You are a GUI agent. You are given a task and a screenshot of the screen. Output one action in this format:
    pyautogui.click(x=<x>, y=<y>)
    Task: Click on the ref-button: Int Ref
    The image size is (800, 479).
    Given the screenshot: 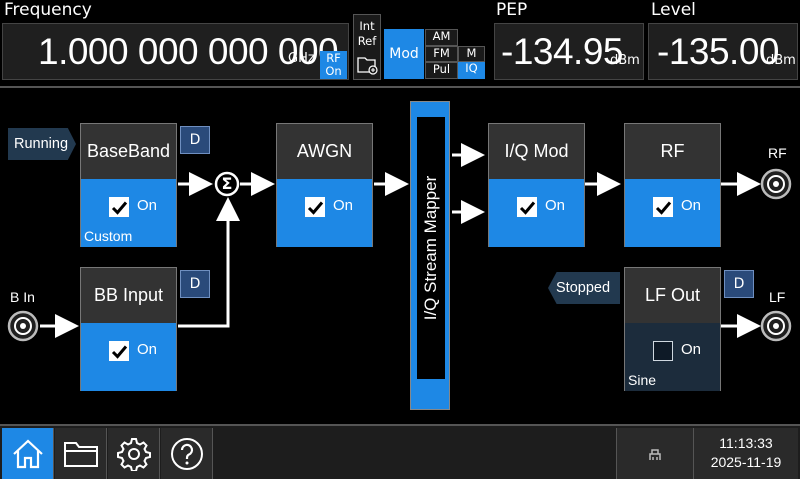 What is the action you would take?
    pyautogui.click(x=367, y=47)
    